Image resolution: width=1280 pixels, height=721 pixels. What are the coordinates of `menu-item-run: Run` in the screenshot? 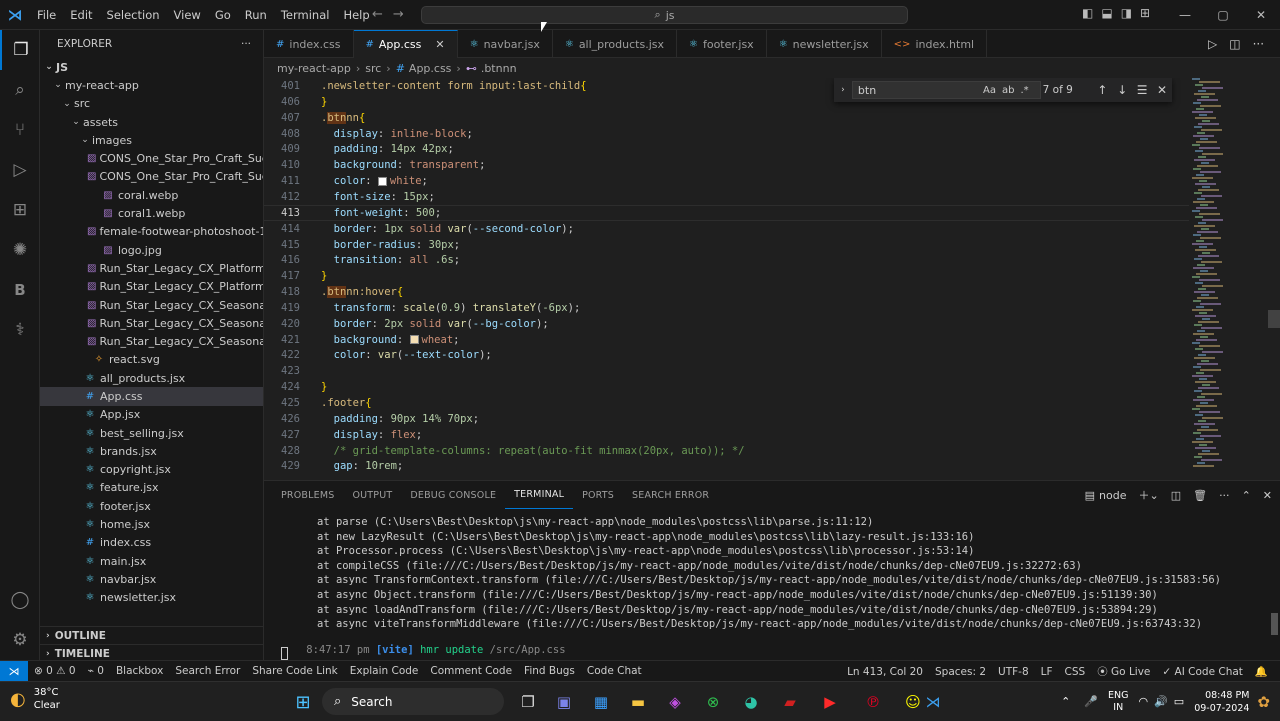 It's located at (256, 15).